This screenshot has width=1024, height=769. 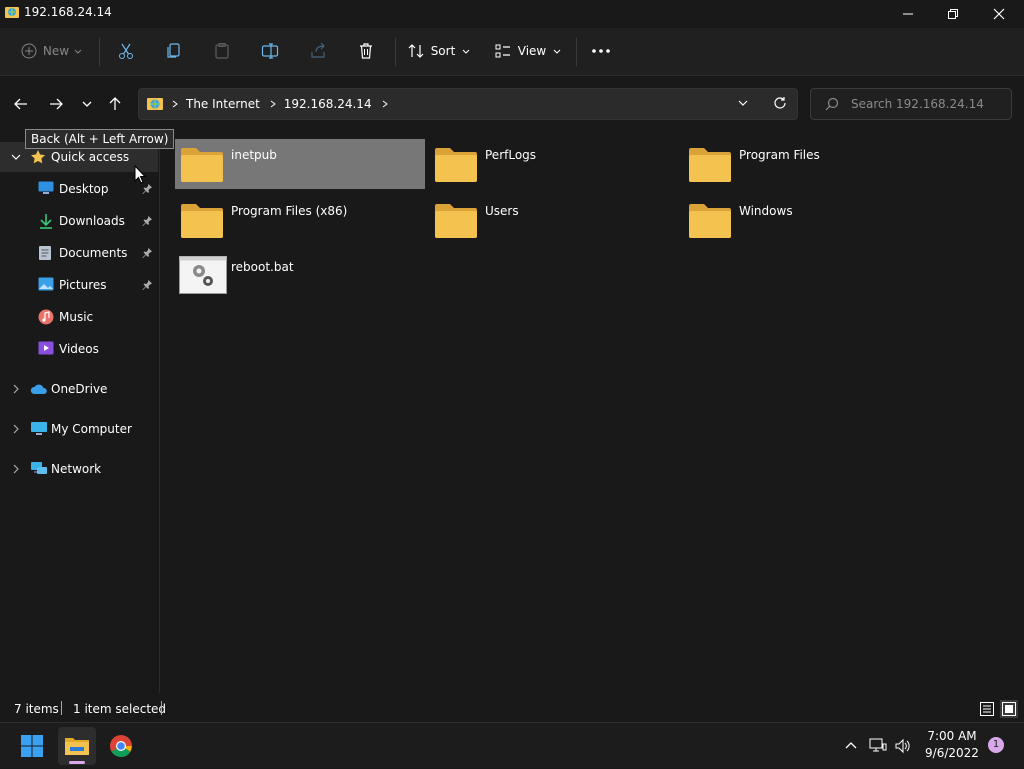 I want to click on address-bar: The Internet 192.168.24.14, so click(x=468, y=104).